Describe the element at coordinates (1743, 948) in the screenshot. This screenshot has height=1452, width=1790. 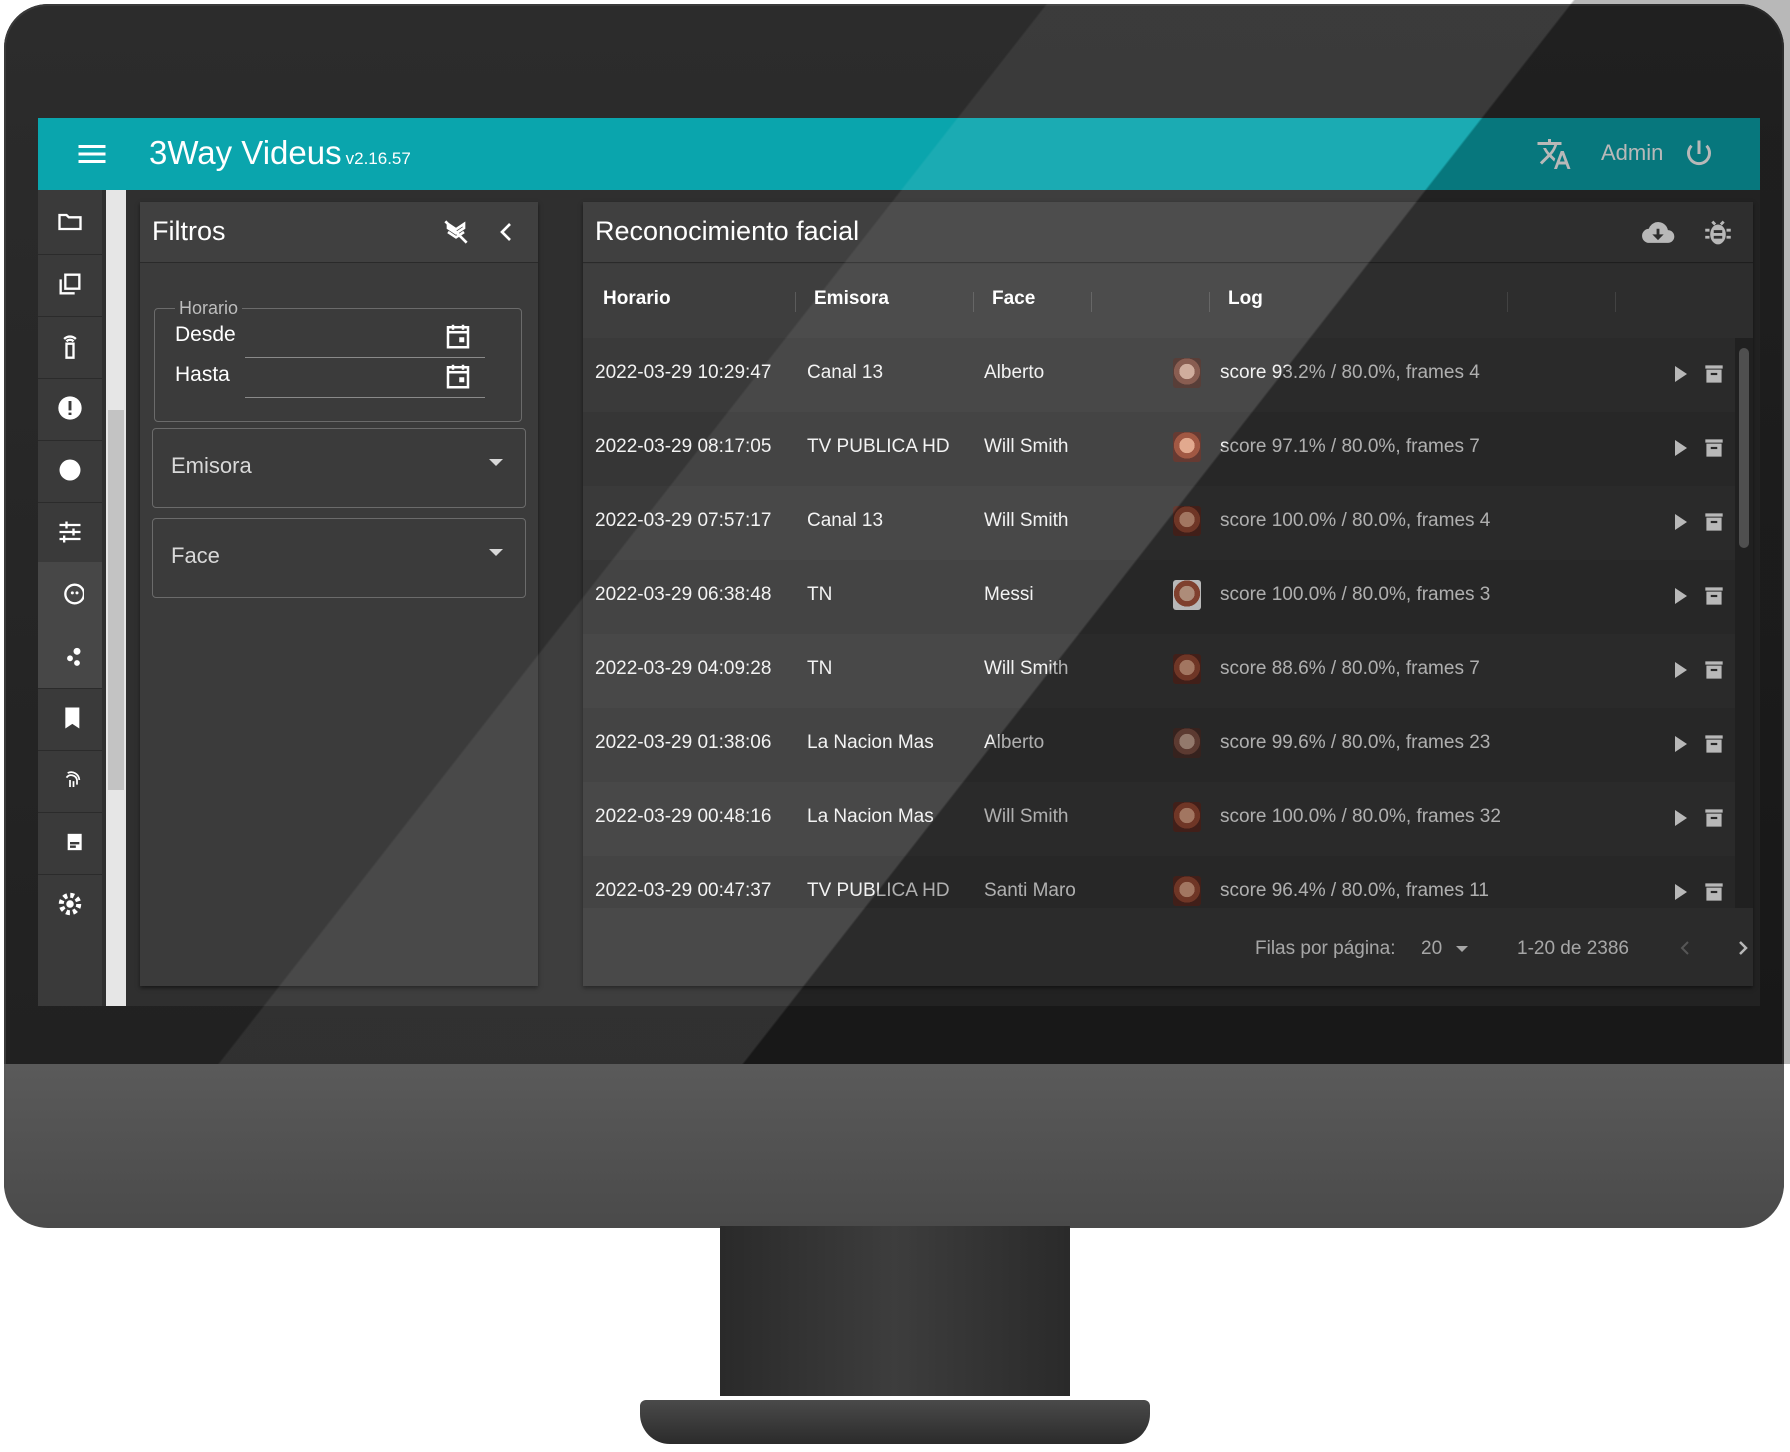
I see `chevron-right-icon` at that location.